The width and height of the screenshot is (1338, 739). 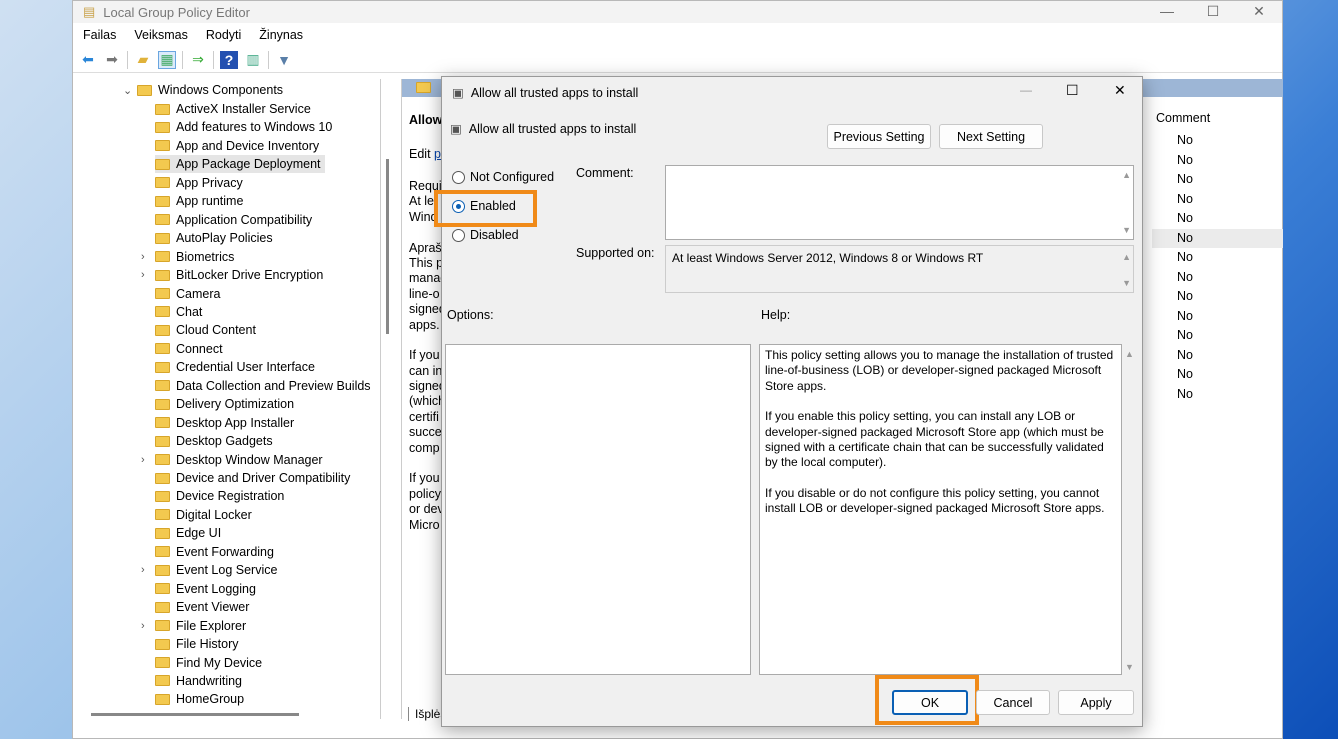 I want to click on policy-link: p, so click(x=437, y=154).